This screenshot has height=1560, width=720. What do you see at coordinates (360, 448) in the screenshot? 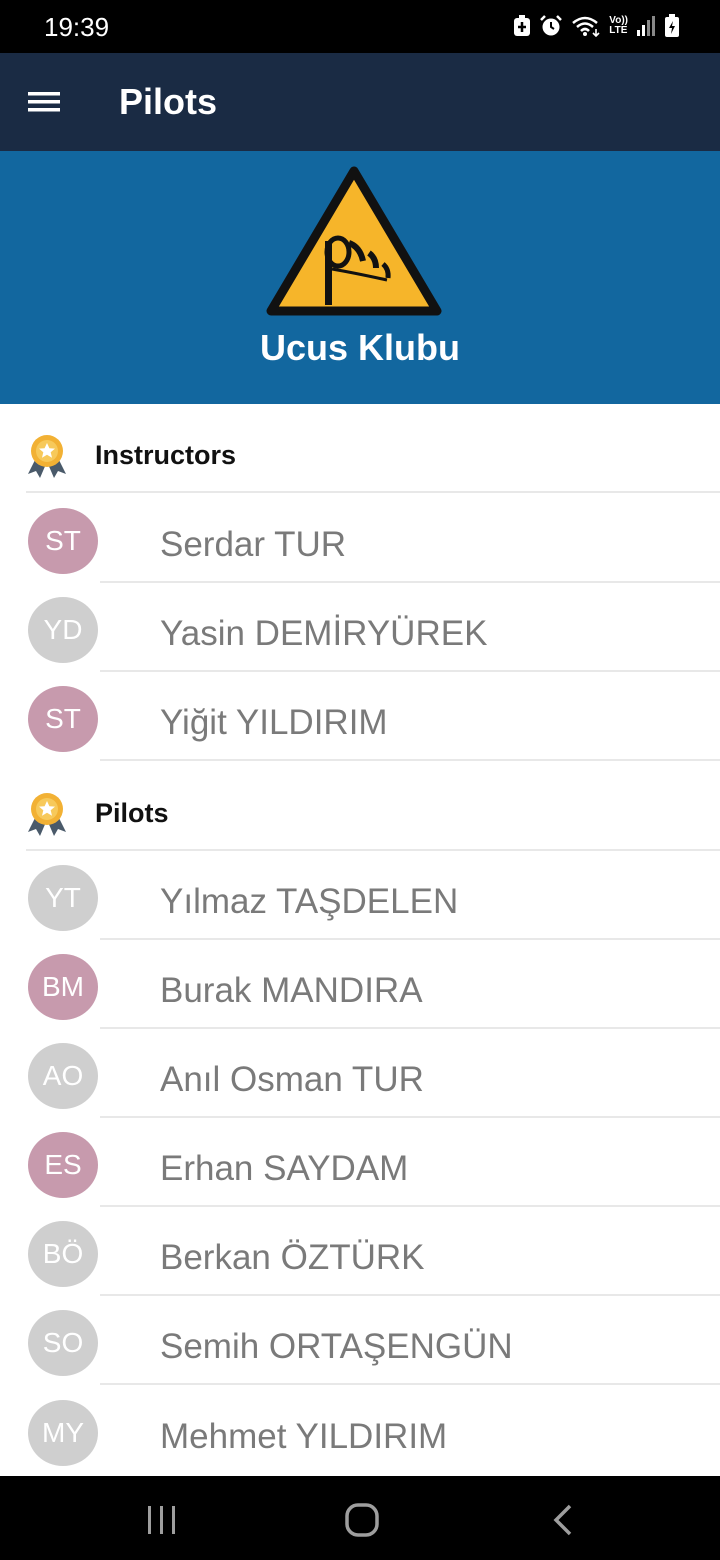
I see `section-instructors: Instructors` at bounding box center [360, 448].